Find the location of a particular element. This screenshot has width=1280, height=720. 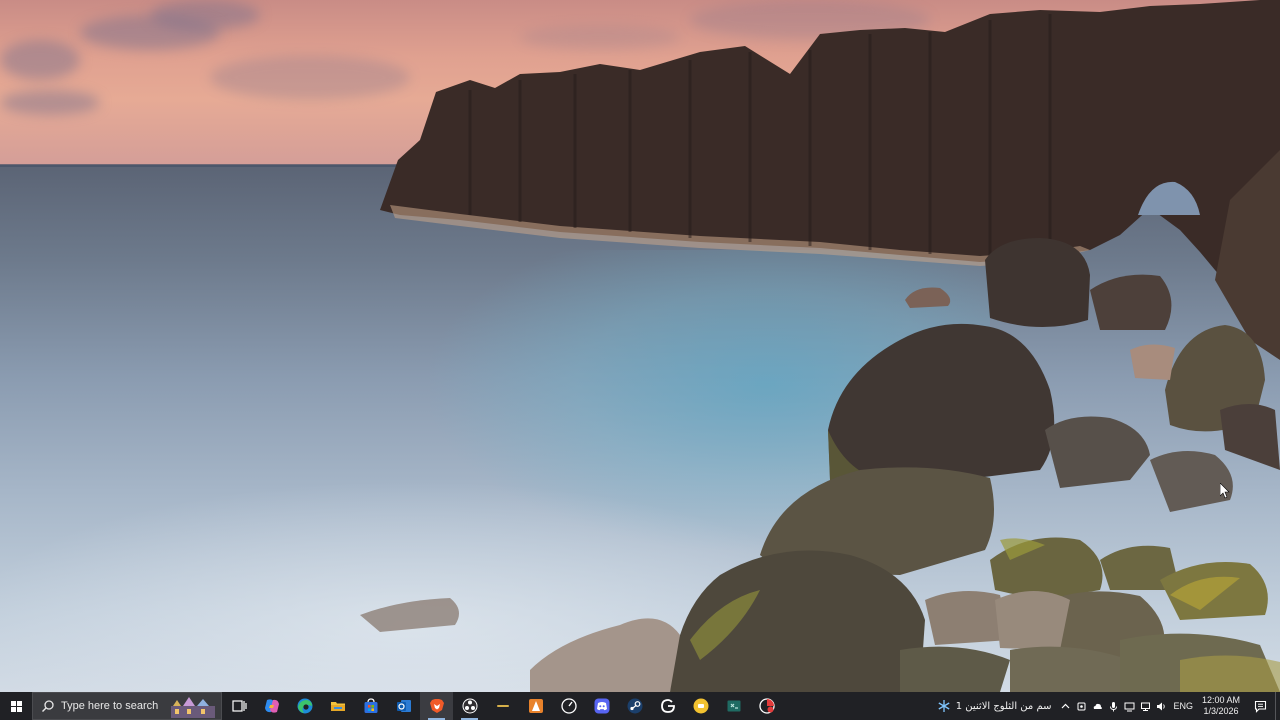

show-desktop-button is located at coordinates (1277, 706).